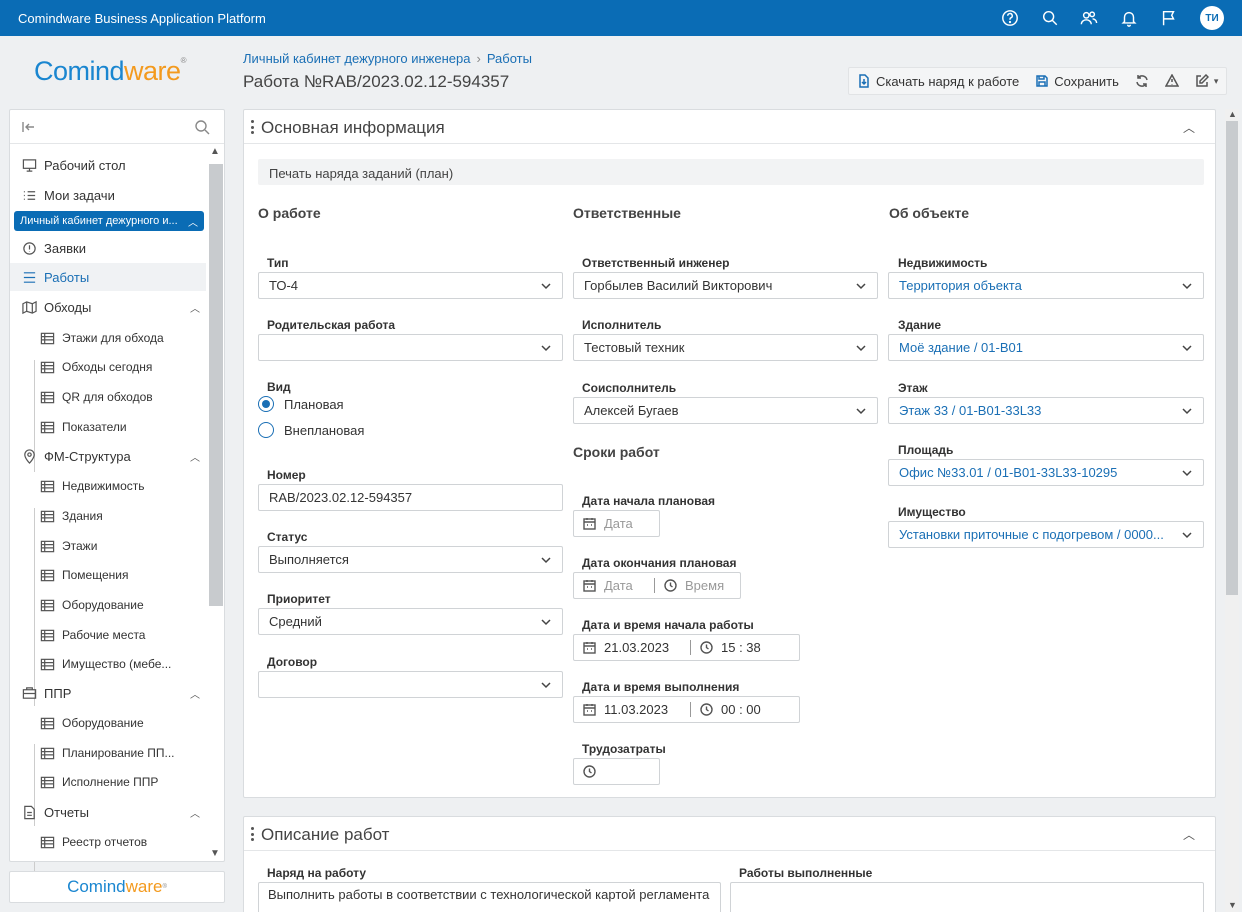 Image resolution: width=1242 pixels, height=912 pixels. Describe the element at coordinates (108, 277) in the screenshot. I see `sidebar-item-works: Работы` at that location.